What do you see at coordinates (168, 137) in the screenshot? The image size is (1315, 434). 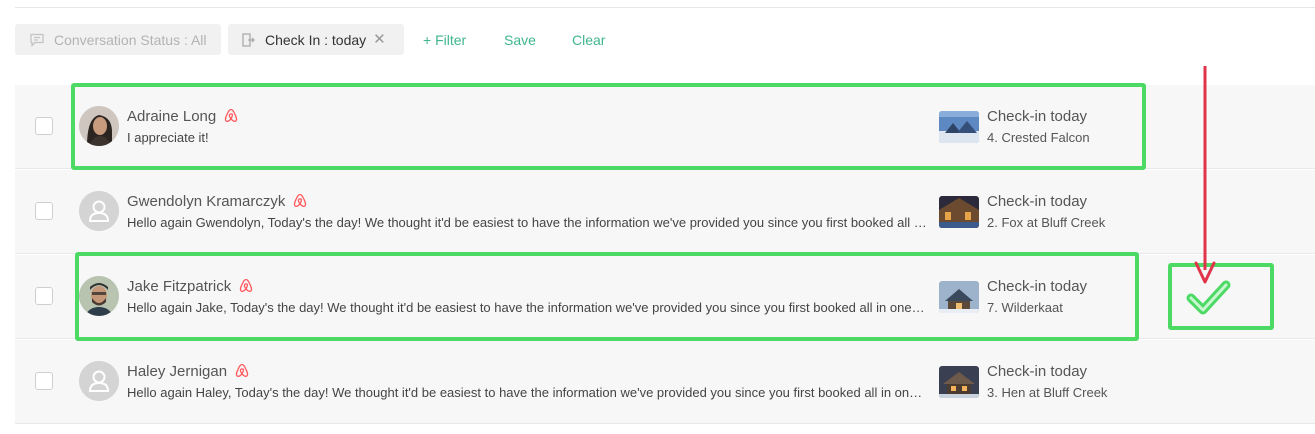 I see `message-preview: I appreciate it!` at bounding box center [168, 137].